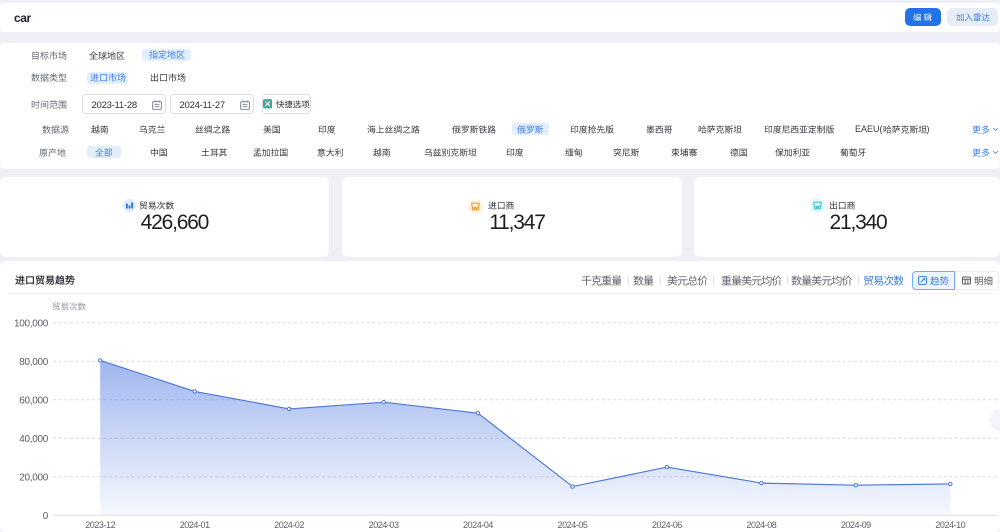 This screenshot has width=1000, height=532. What do you see at coordinates (384, 525) in the screenshot?
I see `svg-text: 2024-03` at bounding box center [384, 525].